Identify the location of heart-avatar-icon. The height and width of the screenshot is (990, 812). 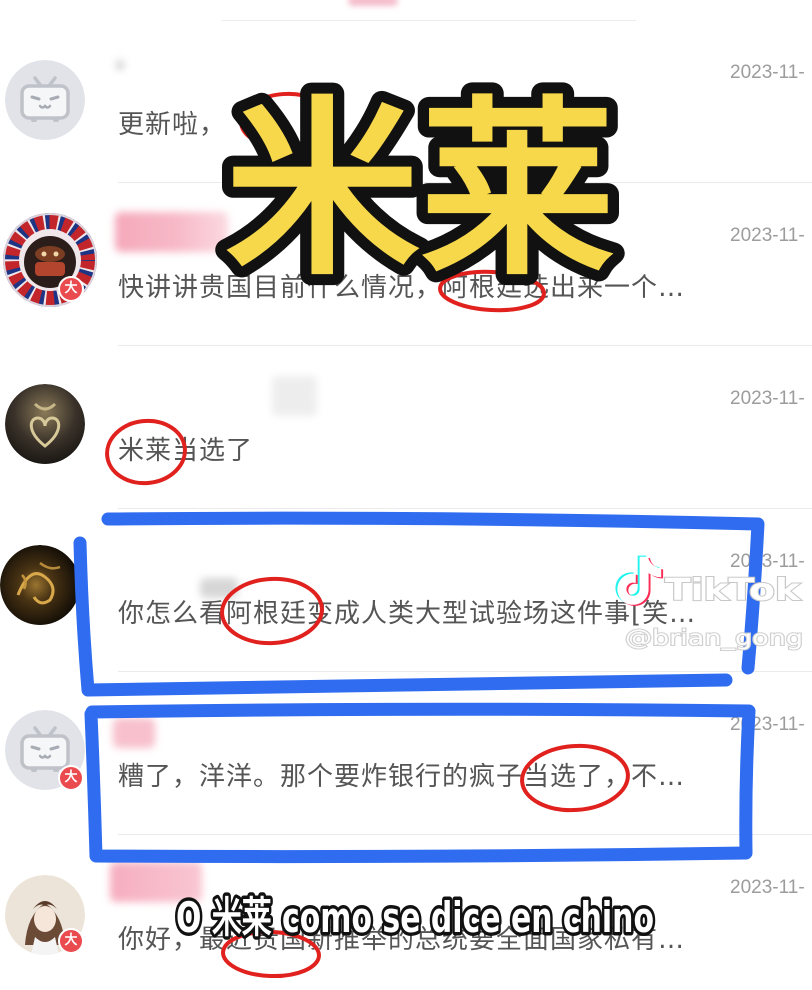
(45, 424).